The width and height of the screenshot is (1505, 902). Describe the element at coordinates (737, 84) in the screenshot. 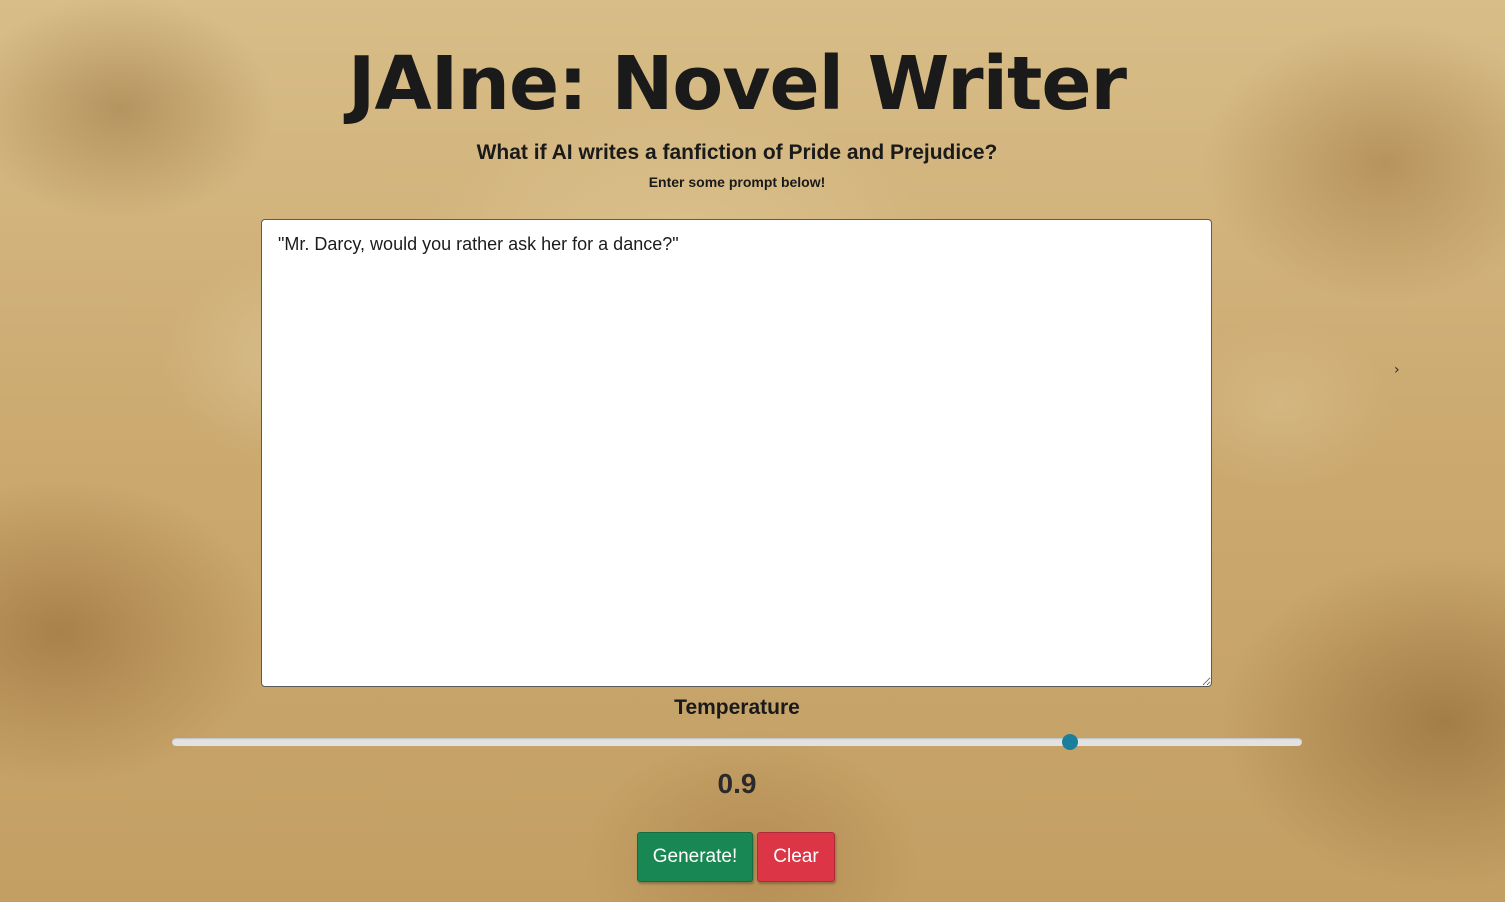

I see `page-title: JAIne: Novel Writer` at that location.